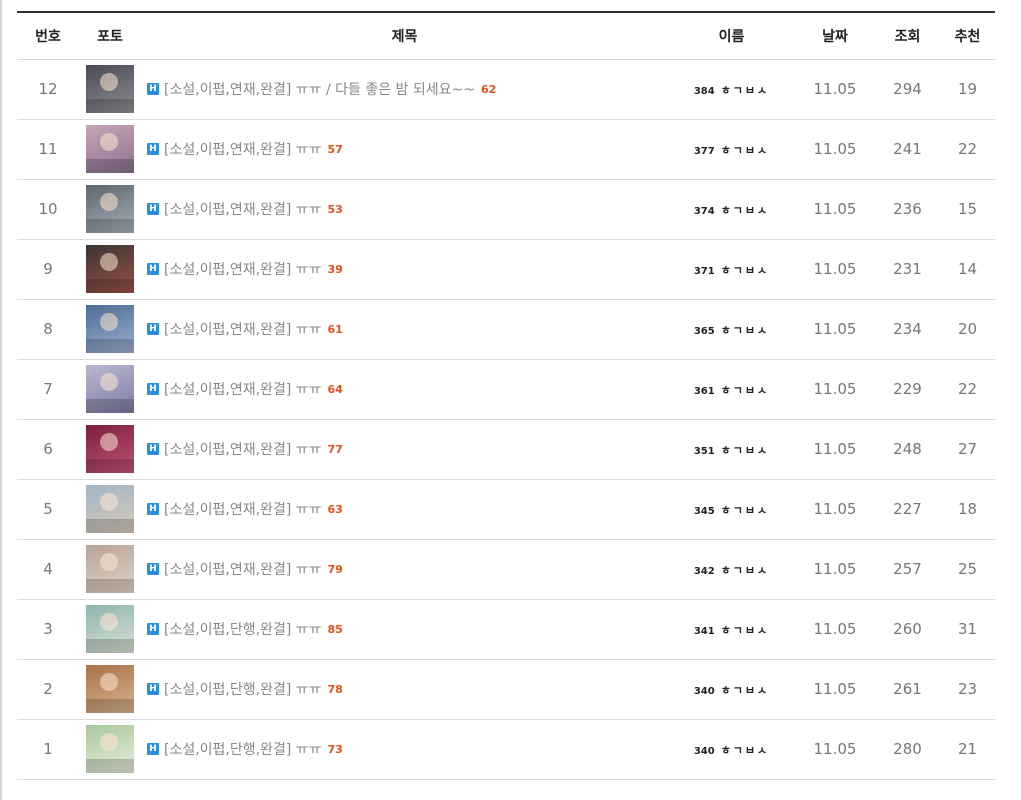 The image size is (1021, 800). Describe the element at coordinates (835, 35) in the screenshot. I see `header-date: 날짜` at that location.